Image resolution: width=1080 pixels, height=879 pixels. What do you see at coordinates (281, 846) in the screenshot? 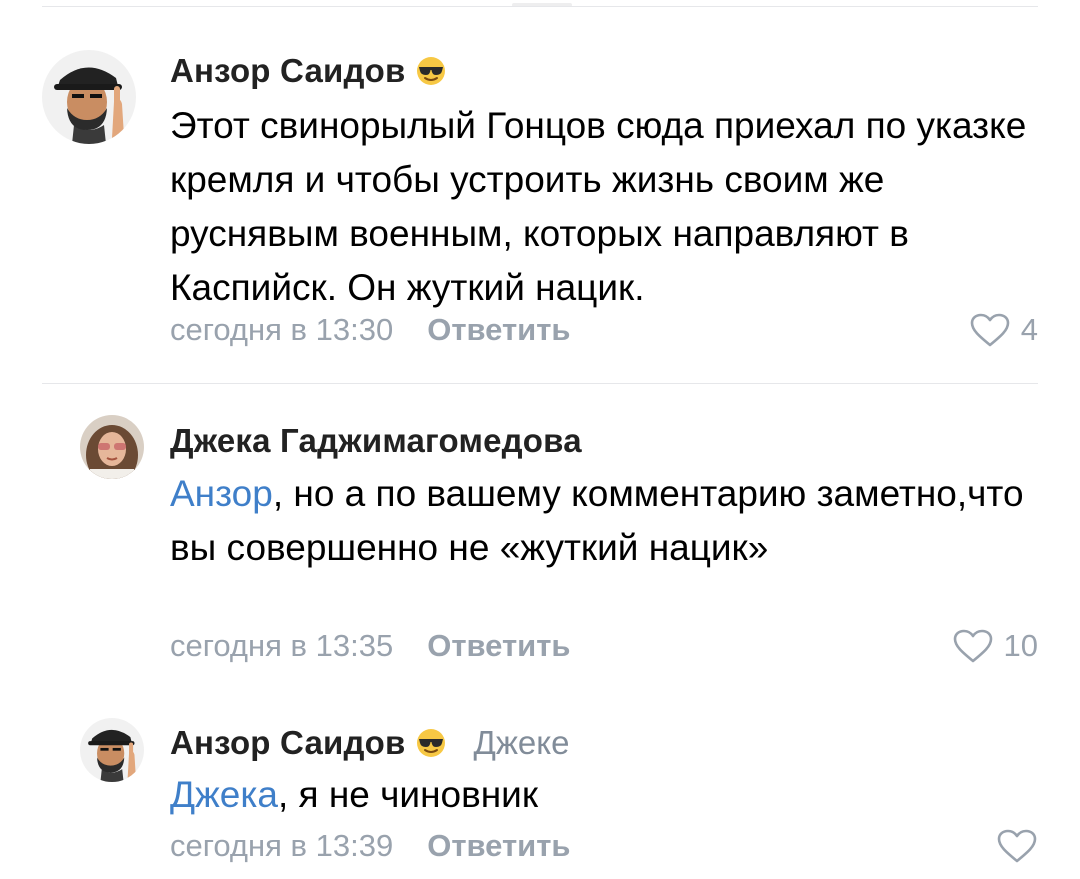
I see `comment-time: сегодня в 13:39` at bounding box center [281, 846].